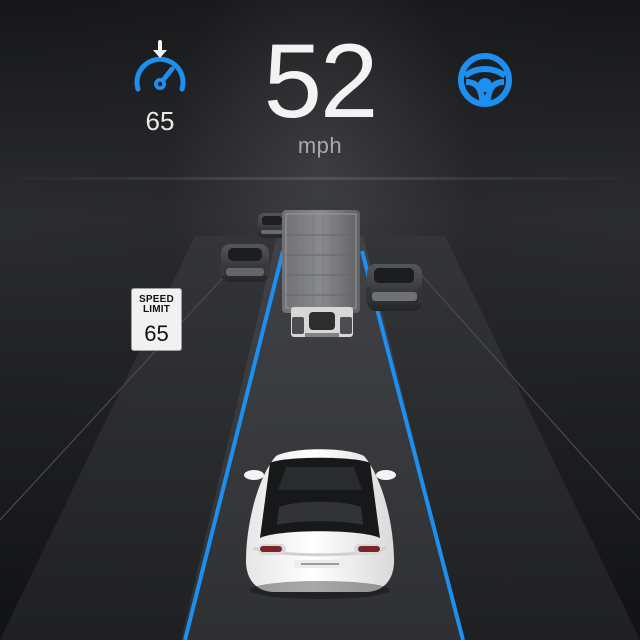  What do you see at coordinates (394, 287) in the screenshot?
I see `right-car` at bounding box center [394, 287].